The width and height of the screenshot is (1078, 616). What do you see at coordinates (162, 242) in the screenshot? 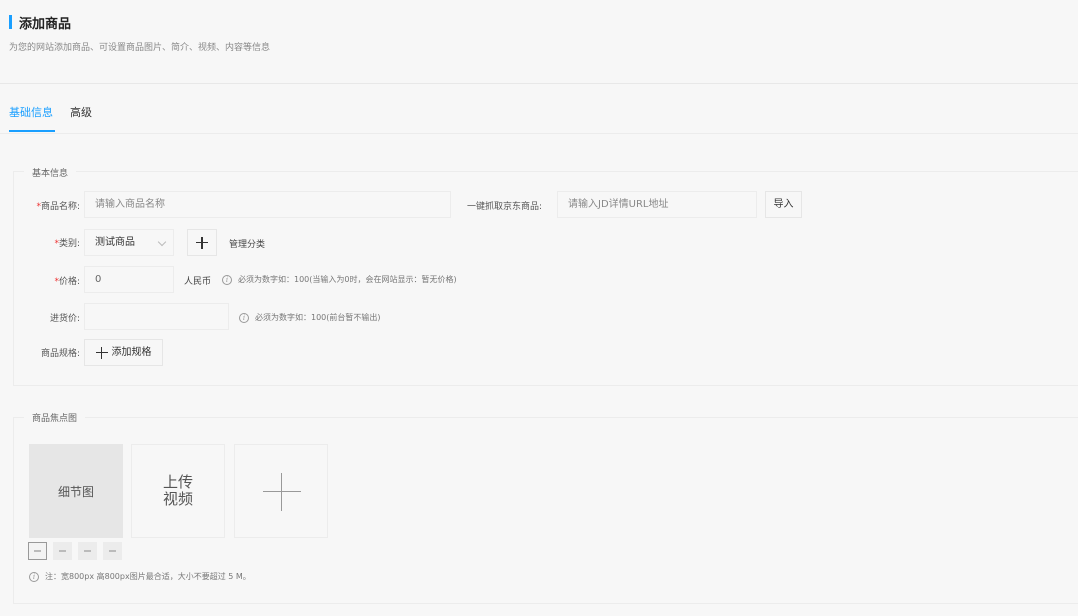
I see `chevron-down-icon` at bounding box center [162, 242].